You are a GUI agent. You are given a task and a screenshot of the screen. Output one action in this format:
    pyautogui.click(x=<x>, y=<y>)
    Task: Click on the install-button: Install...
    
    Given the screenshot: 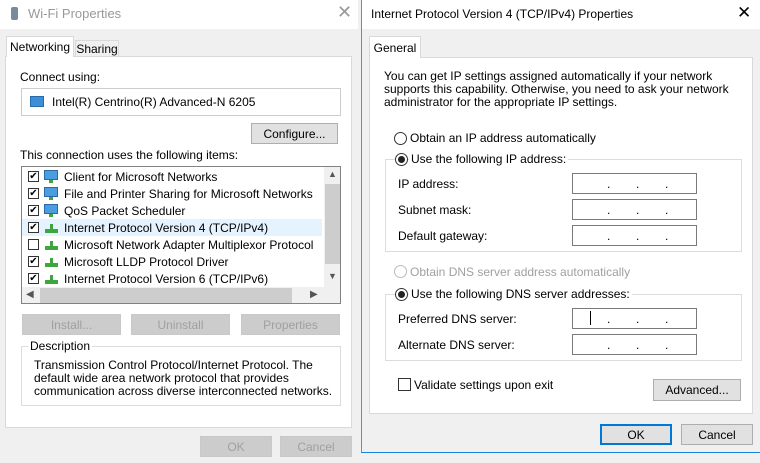 What is the action you would take?
    pyautogui.click(x=71, y=324)
    